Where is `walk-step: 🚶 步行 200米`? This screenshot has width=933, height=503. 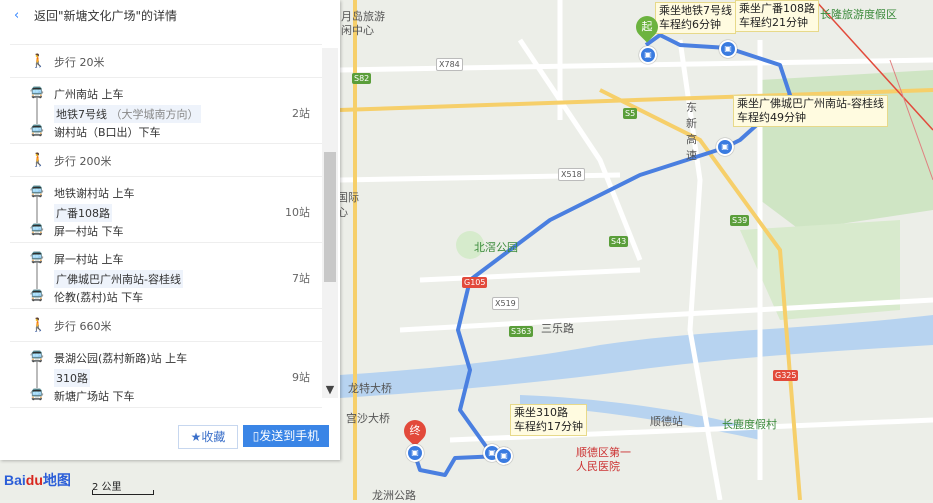
walk-step: 🚶 步行 200米 is located at coordinates (166, 160).